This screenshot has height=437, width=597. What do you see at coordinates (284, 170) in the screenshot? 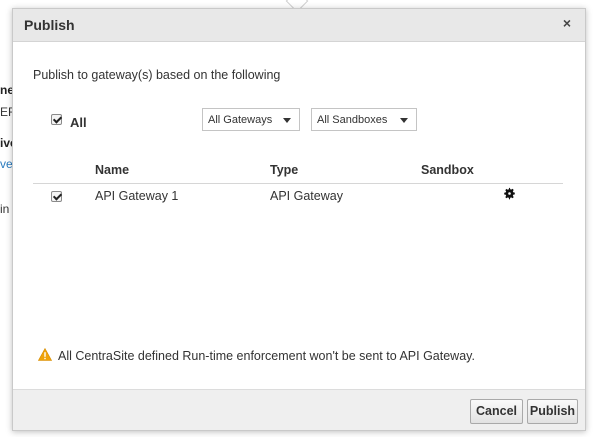
I see `column-header-type: Type` at bounding box center [284, 170].